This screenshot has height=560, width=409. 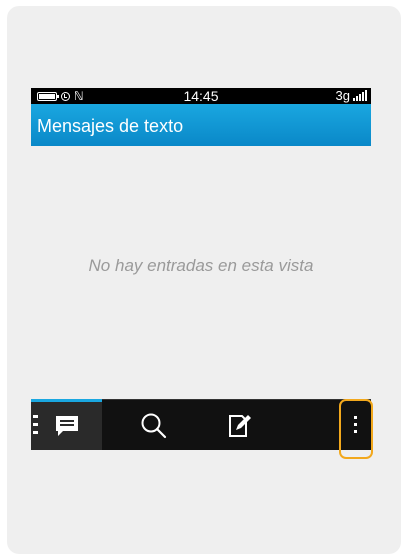 I want to click on highlight-overlay, so click(x=356, y=429).